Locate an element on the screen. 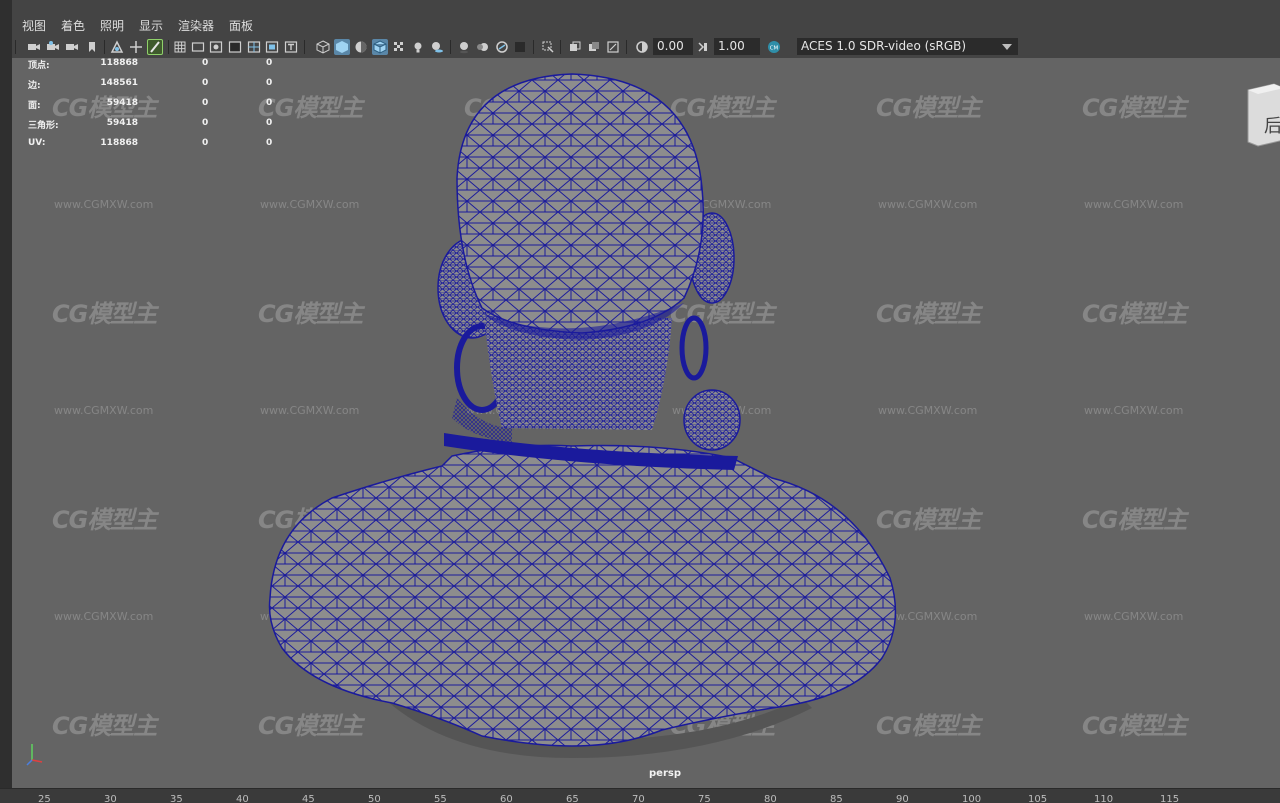 The height and width of the screenshot is (803, 1280). time-tick-label: 80 is located at coordinates (770, 798).